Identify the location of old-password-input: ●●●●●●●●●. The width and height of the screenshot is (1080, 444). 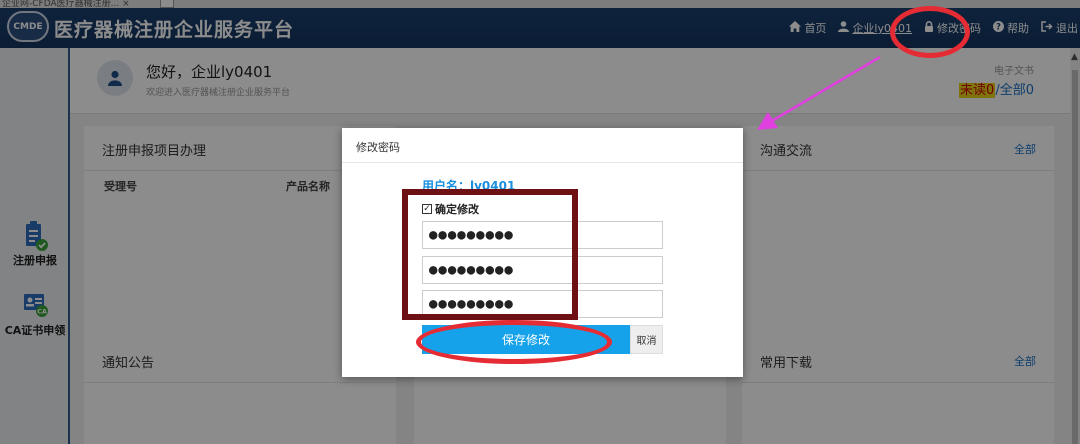
(542, 235).